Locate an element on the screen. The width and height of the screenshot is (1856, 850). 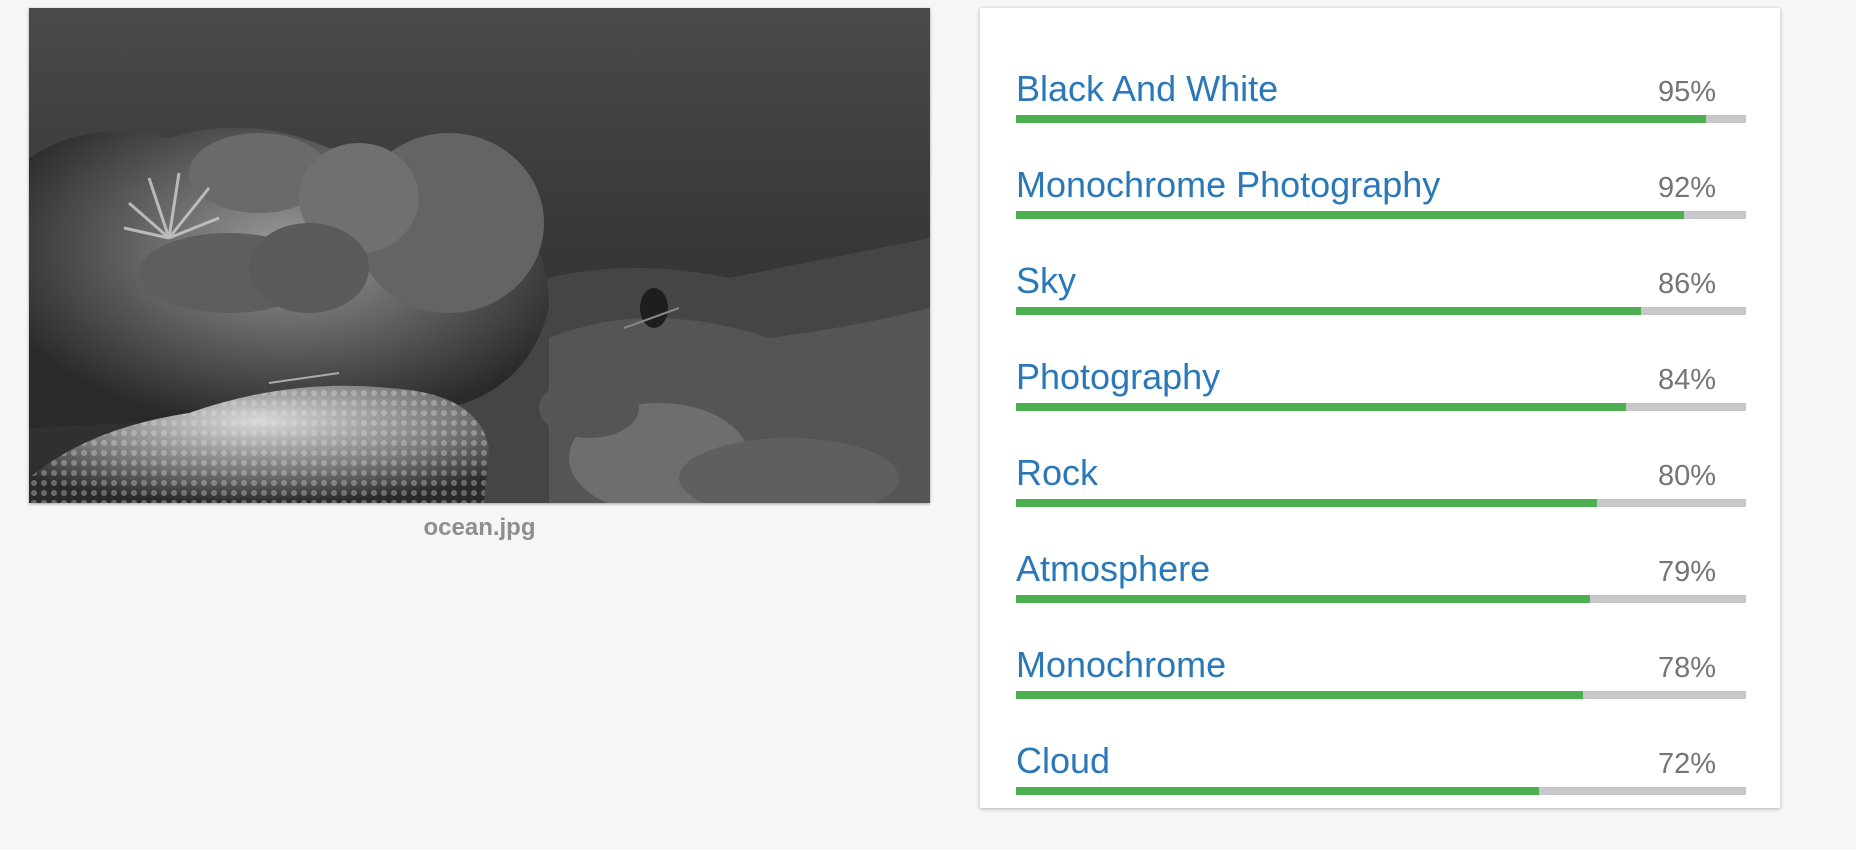
label-name: Sky is located at coordinates (1046, 280).